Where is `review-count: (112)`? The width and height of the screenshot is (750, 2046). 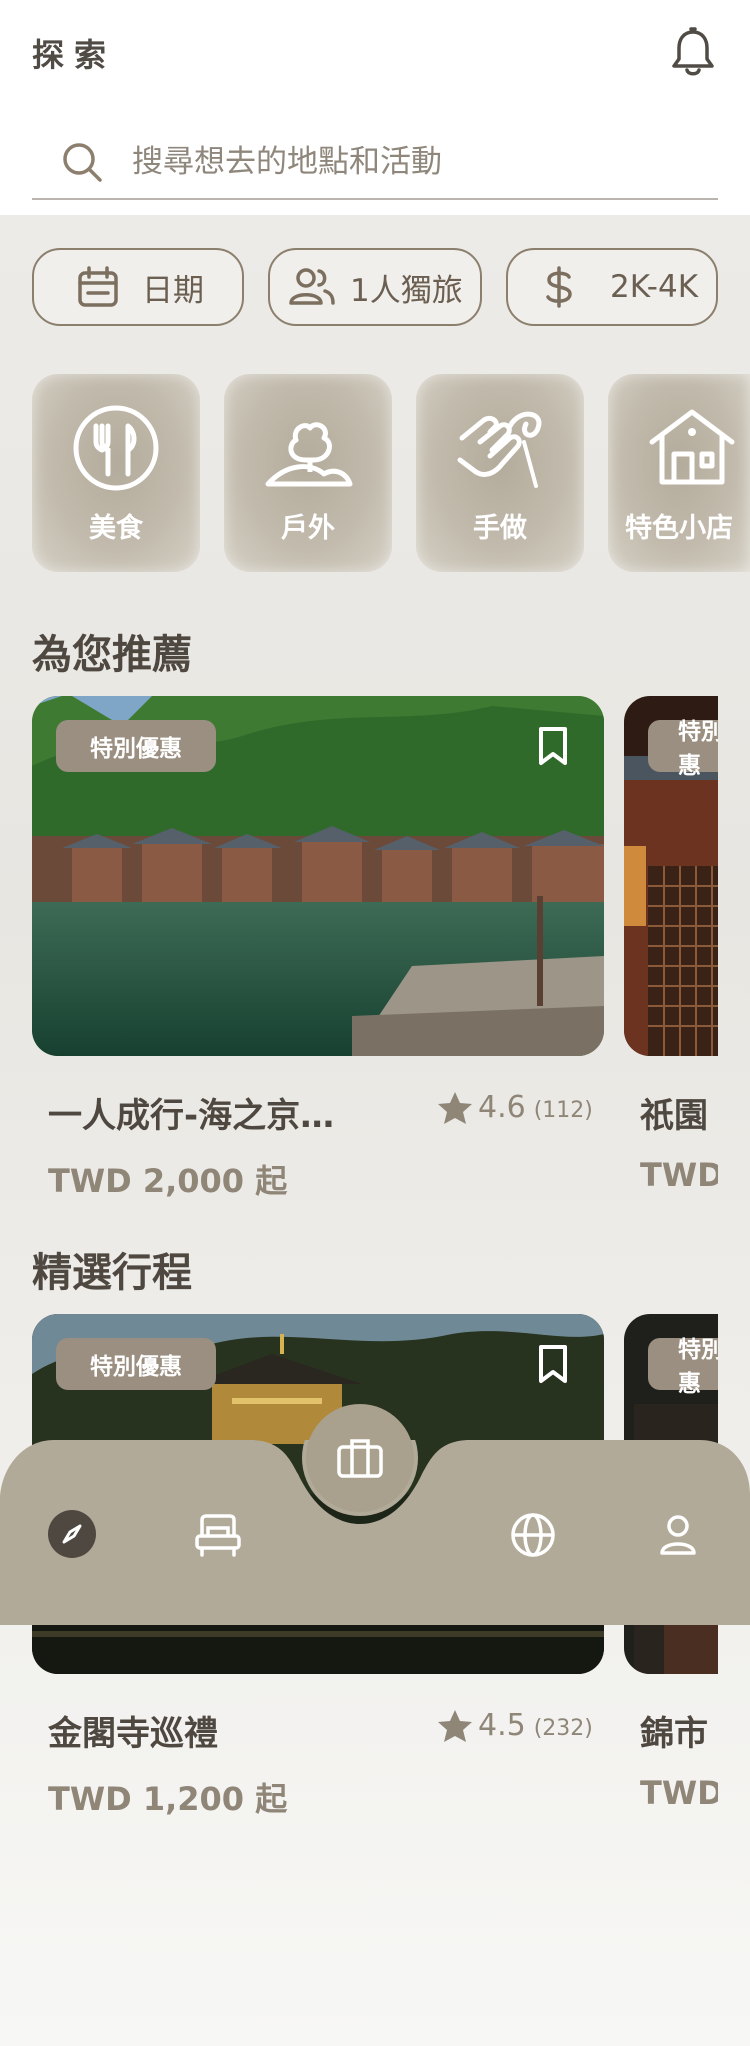
review-count: (112) is located at coordinates (563, 1110).